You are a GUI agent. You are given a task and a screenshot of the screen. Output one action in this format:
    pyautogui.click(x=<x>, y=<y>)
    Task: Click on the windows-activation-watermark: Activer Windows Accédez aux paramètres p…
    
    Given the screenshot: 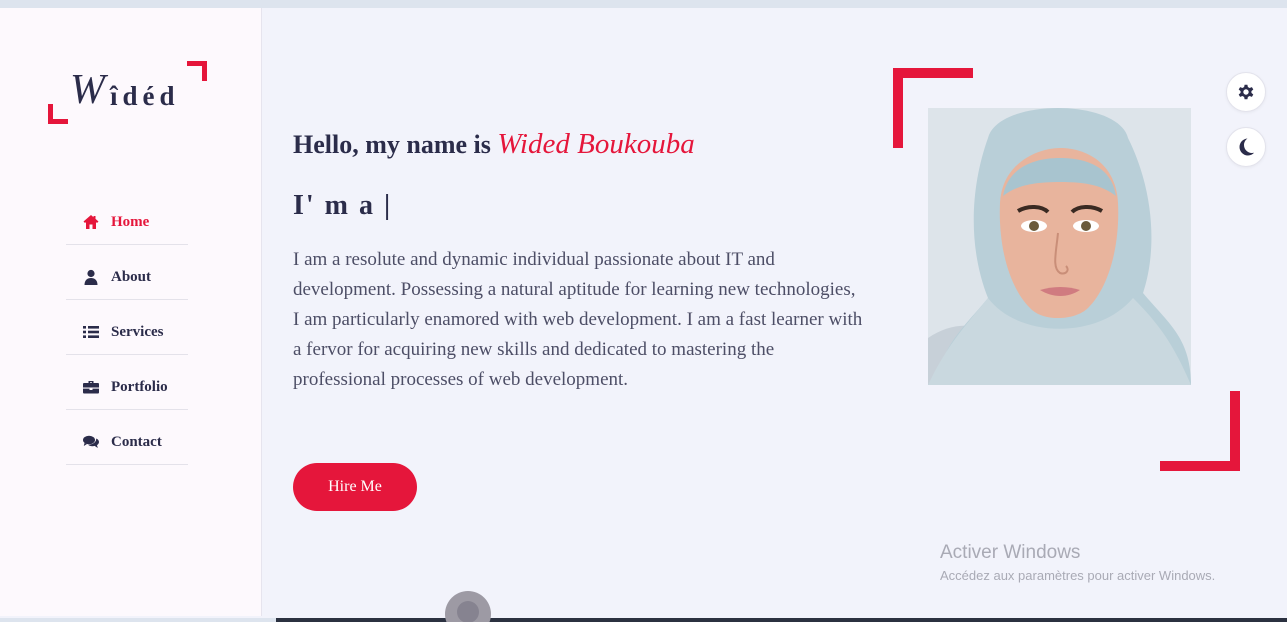 What is the action you would take?
    pyautogui.click(x=1077, y=564)
    